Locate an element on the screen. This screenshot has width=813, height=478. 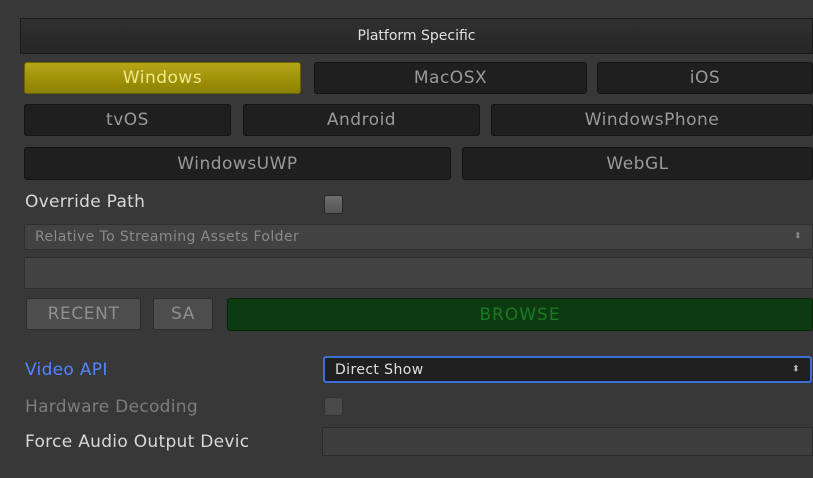
path-mode-dropdown: Relative To Streaming Assets Folder ⬍ is located at coordinates (418, 237).